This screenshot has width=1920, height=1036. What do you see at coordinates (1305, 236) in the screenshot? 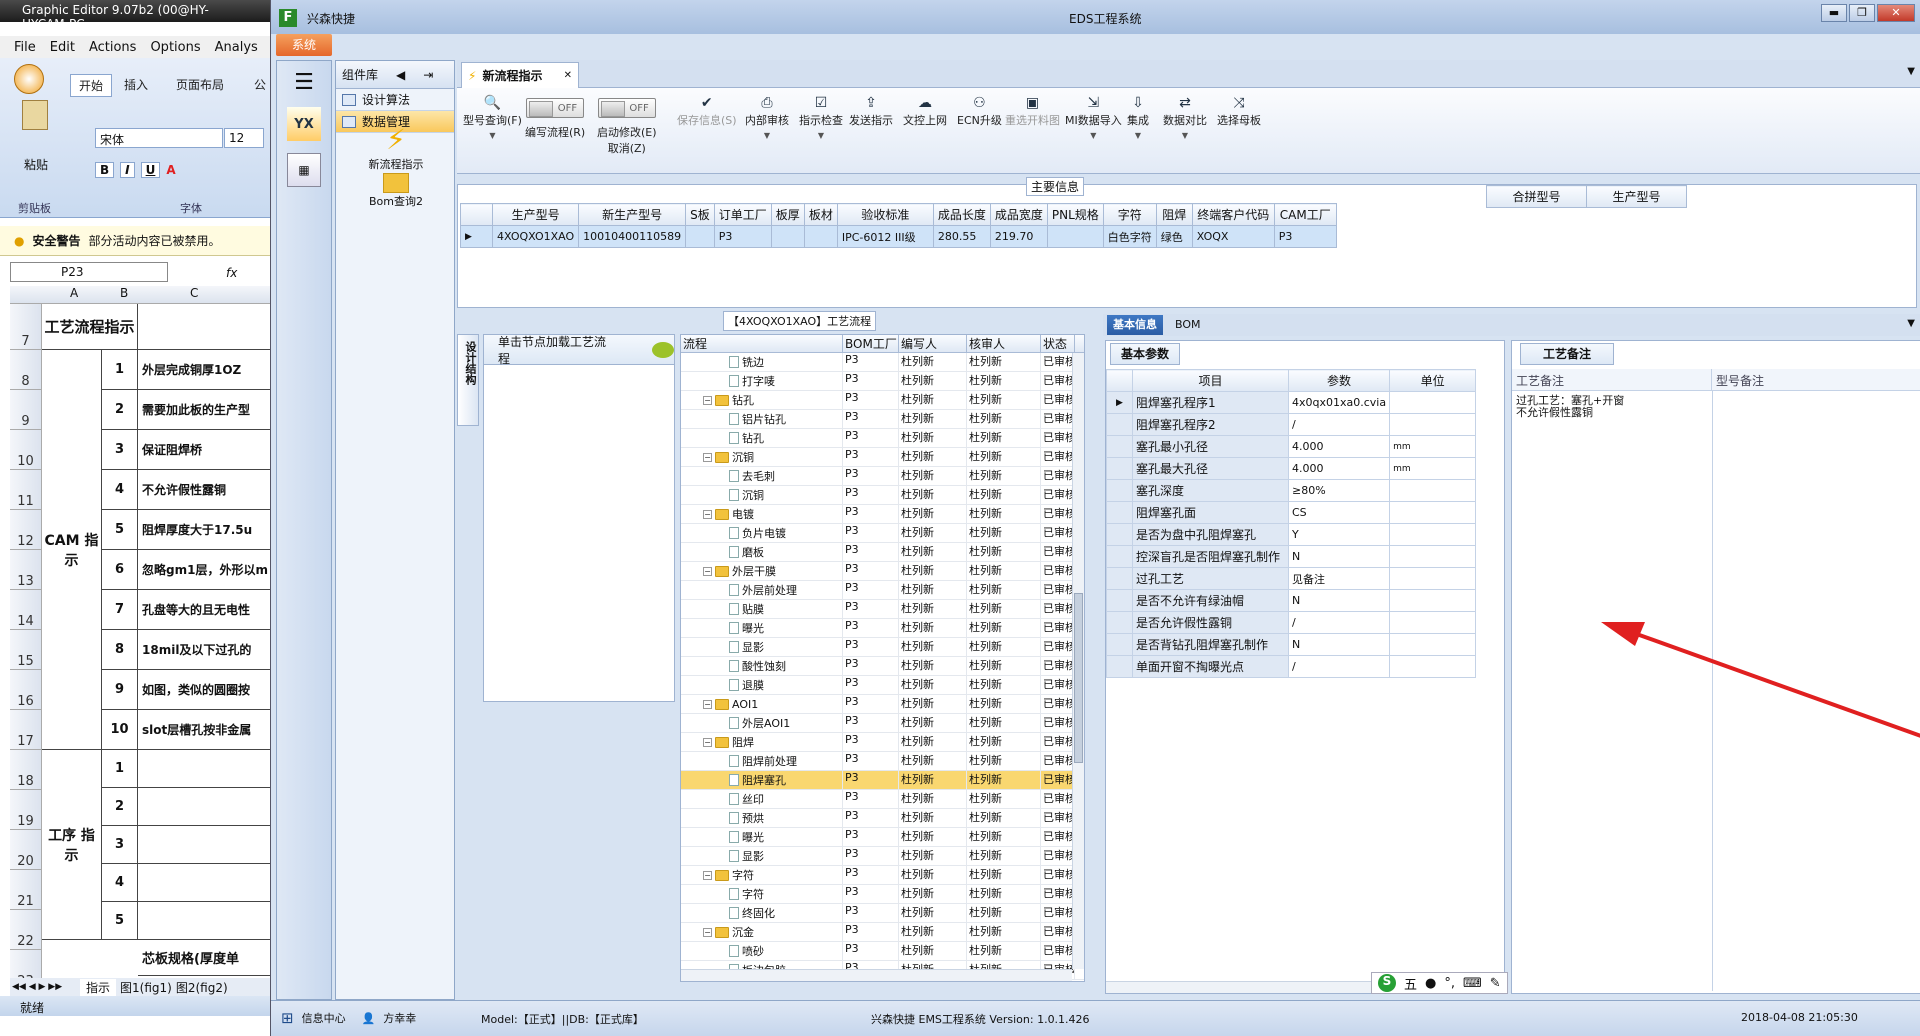
I see `main-info-cell: P3` at bounding box center [1305, 236].